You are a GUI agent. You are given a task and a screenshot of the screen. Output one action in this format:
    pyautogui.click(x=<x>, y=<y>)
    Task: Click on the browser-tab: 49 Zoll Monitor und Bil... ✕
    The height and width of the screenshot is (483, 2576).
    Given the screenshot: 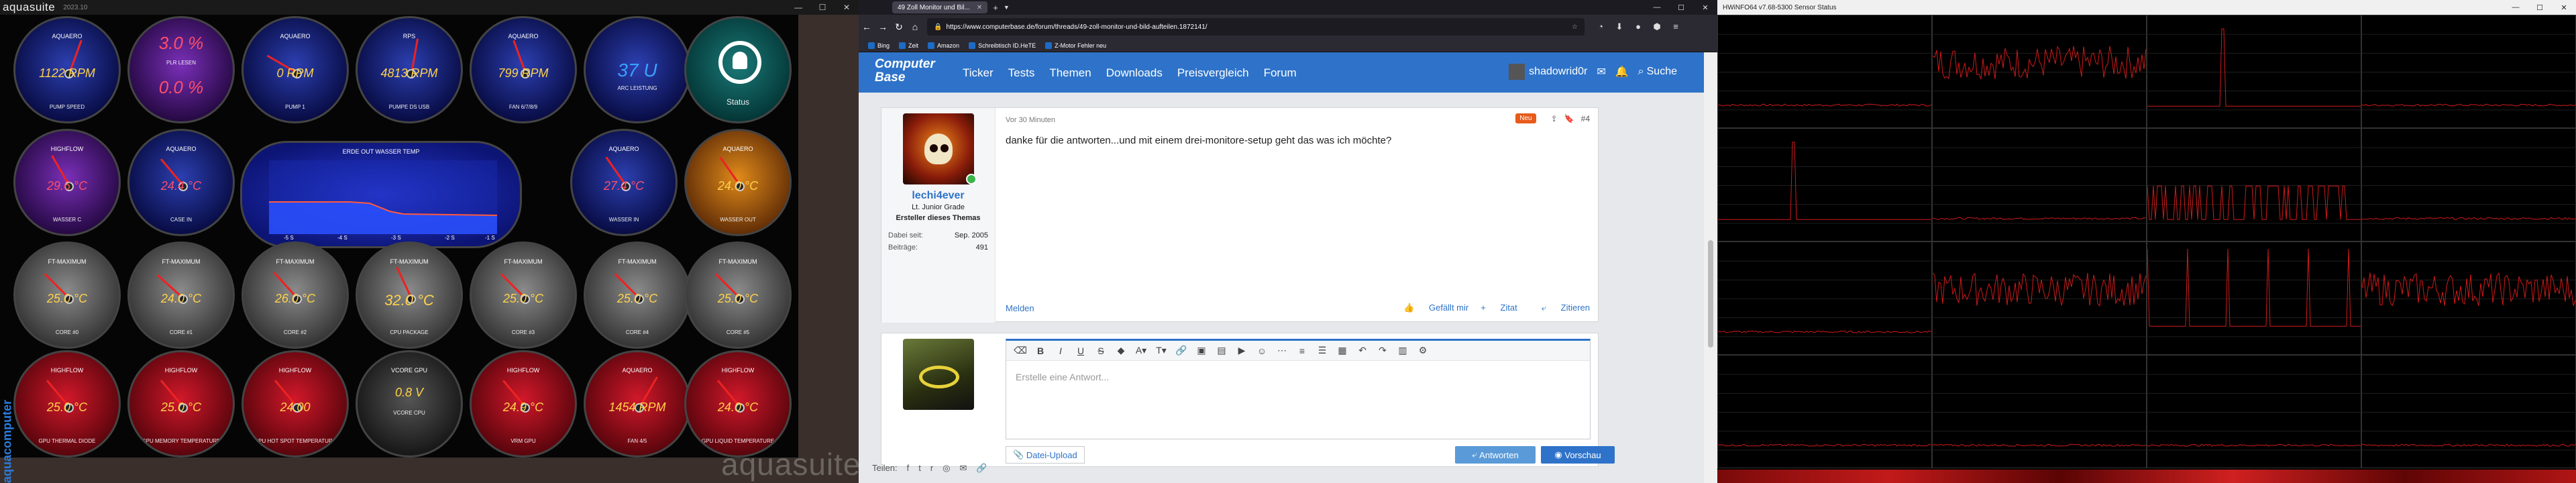 What is the action you would take?
    pyautogui.click(x=940, y=7)
    